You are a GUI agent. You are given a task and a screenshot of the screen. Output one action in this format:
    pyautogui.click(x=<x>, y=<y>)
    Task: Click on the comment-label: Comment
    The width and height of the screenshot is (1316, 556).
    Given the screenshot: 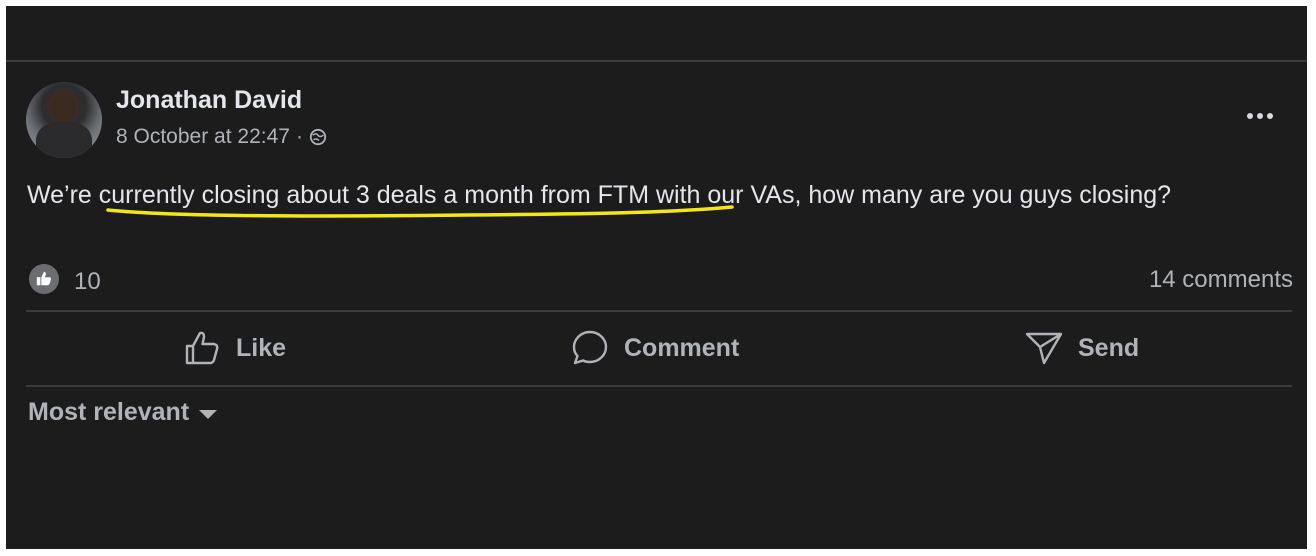 What is the action you would take?
    pyautogui.click(x=682, y=347)
    